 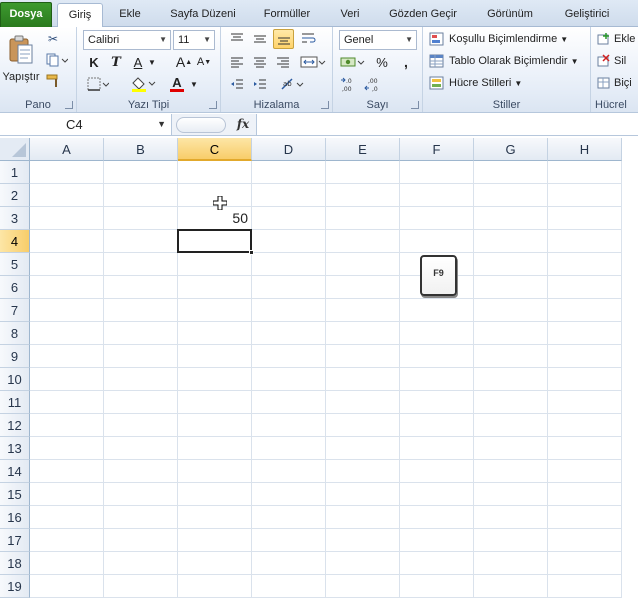 I want to click on font-launcher, so click(x=213, y=105).